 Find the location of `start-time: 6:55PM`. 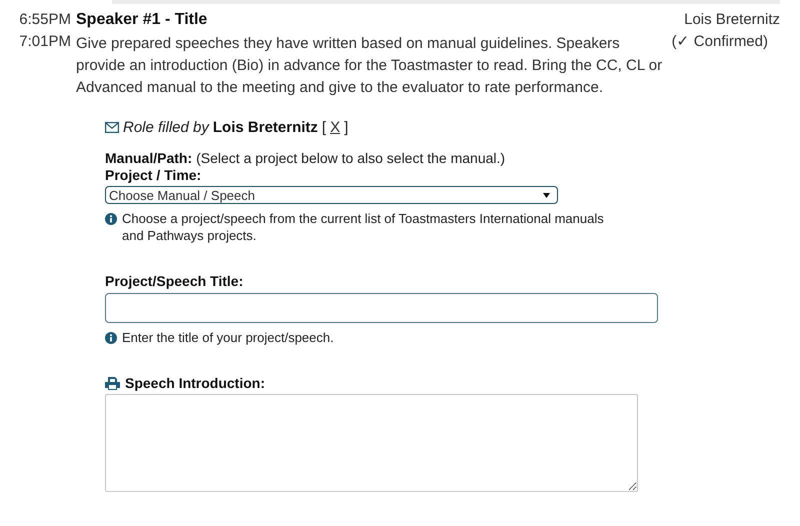

start-time: 6:55PM is located at coordinates (45, 20).